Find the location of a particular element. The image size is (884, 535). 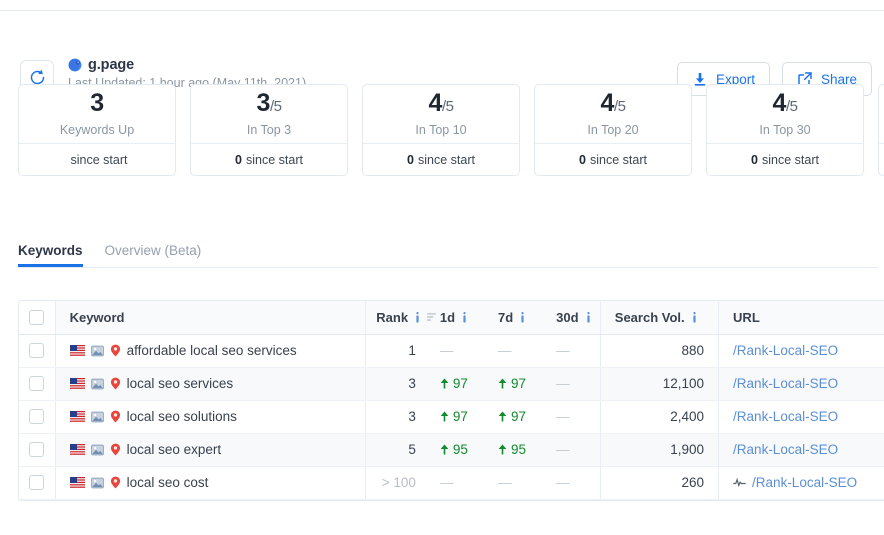

stat-footer: 0 since start is located at coordinates (613, 159).